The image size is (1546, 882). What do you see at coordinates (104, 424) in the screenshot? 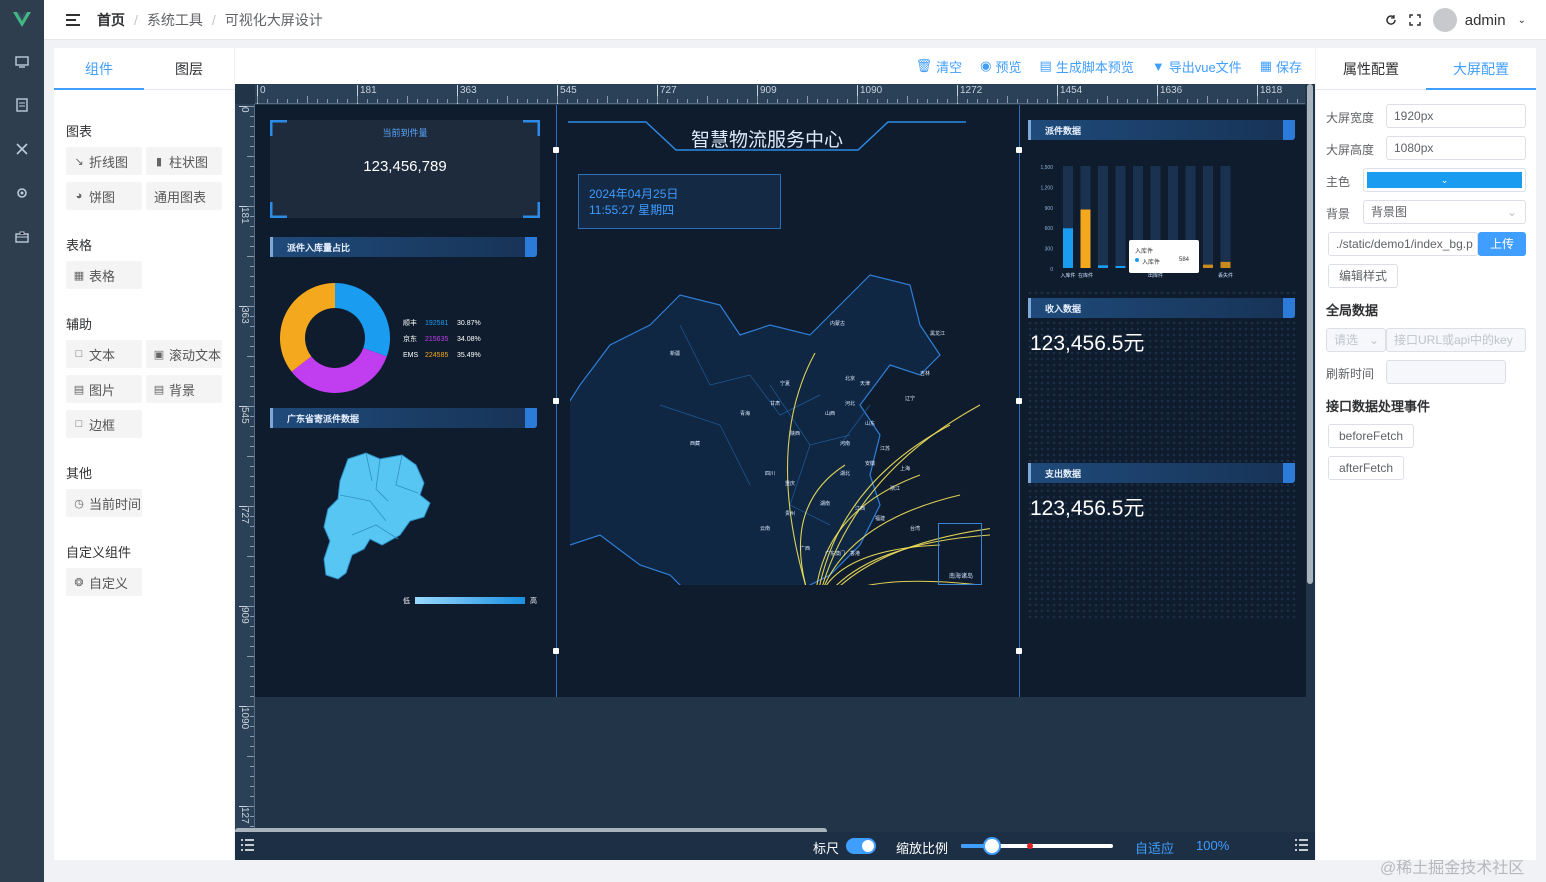
I see `item-border: □ 边框` at bounding box center [104, 424].